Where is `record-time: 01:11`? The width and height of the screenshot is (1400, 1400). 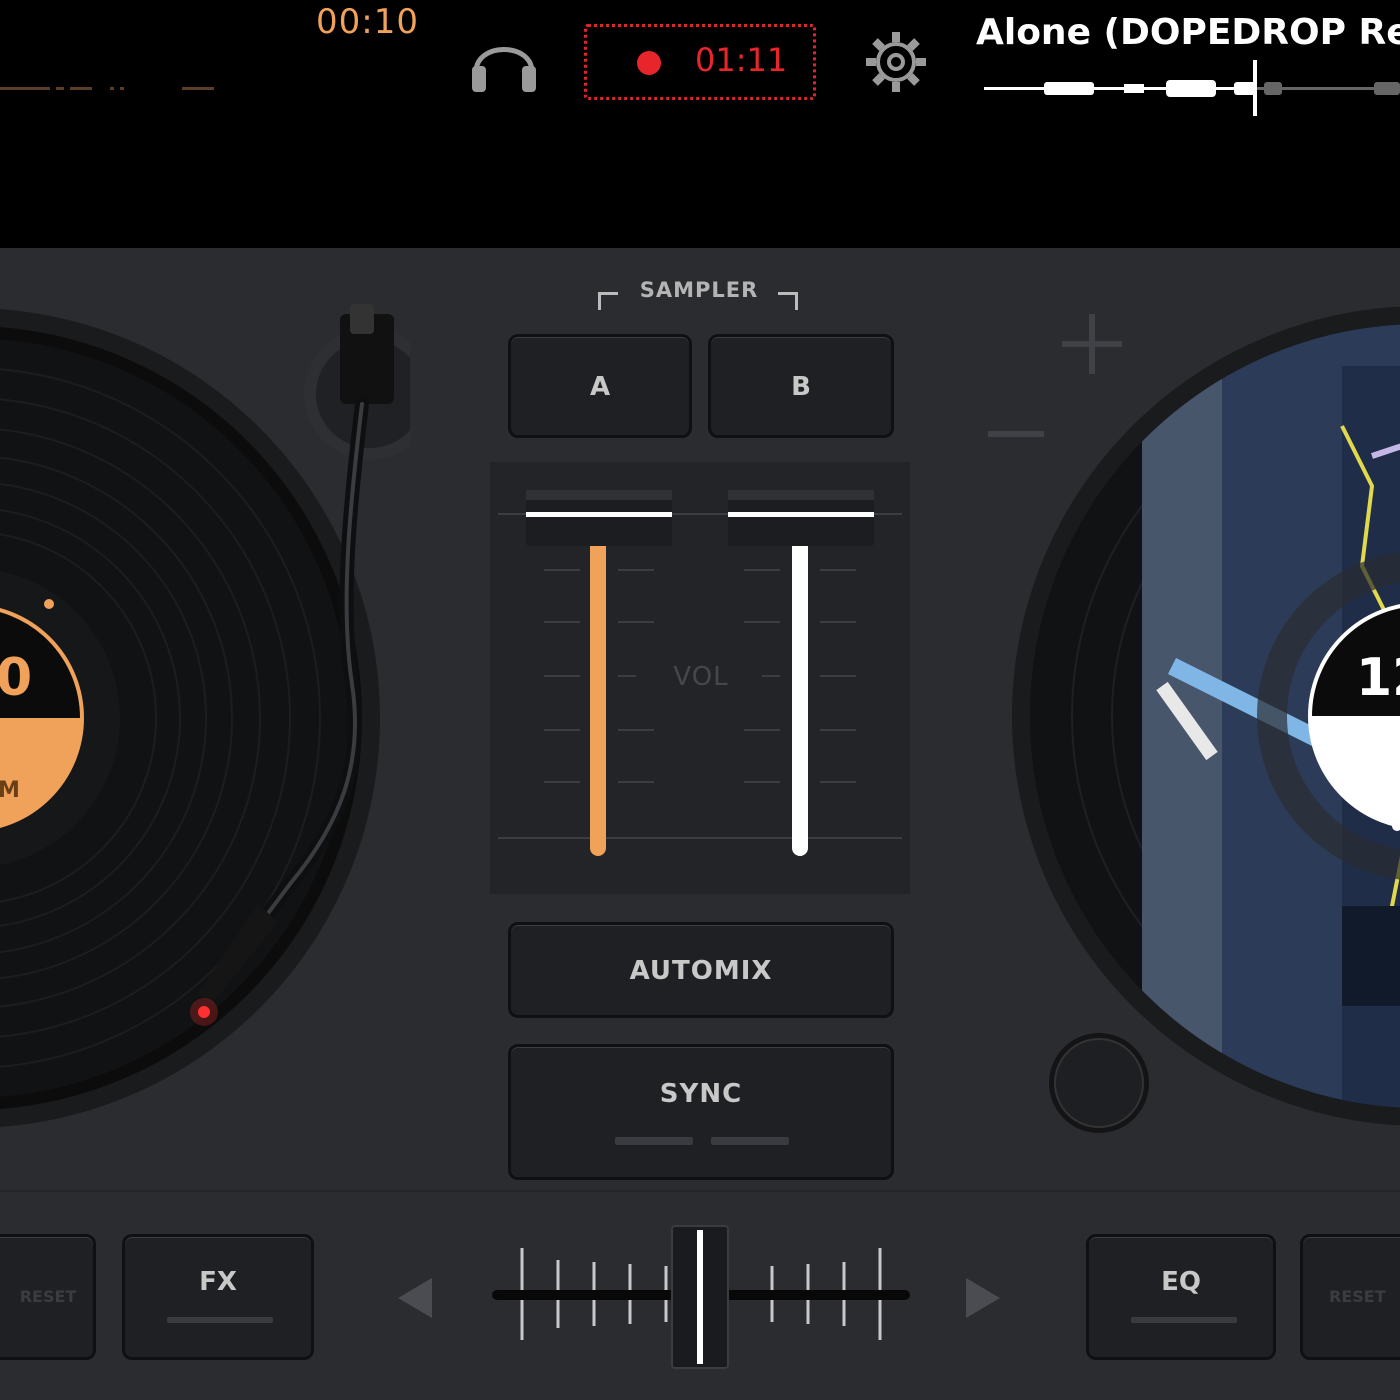
record-time: 01:11 is located at coordinates (741, 60).